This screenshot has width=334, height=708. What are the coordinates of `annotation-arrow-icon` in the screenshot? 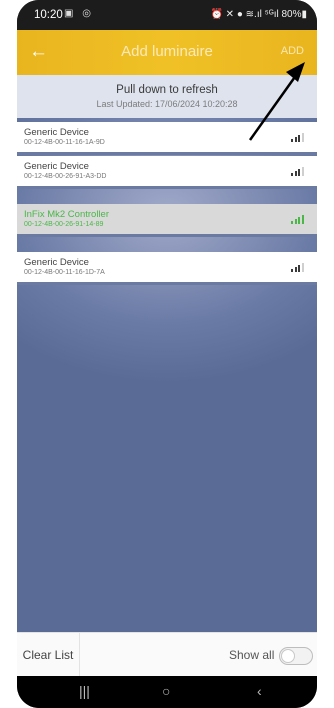 It's located at (276, 101).